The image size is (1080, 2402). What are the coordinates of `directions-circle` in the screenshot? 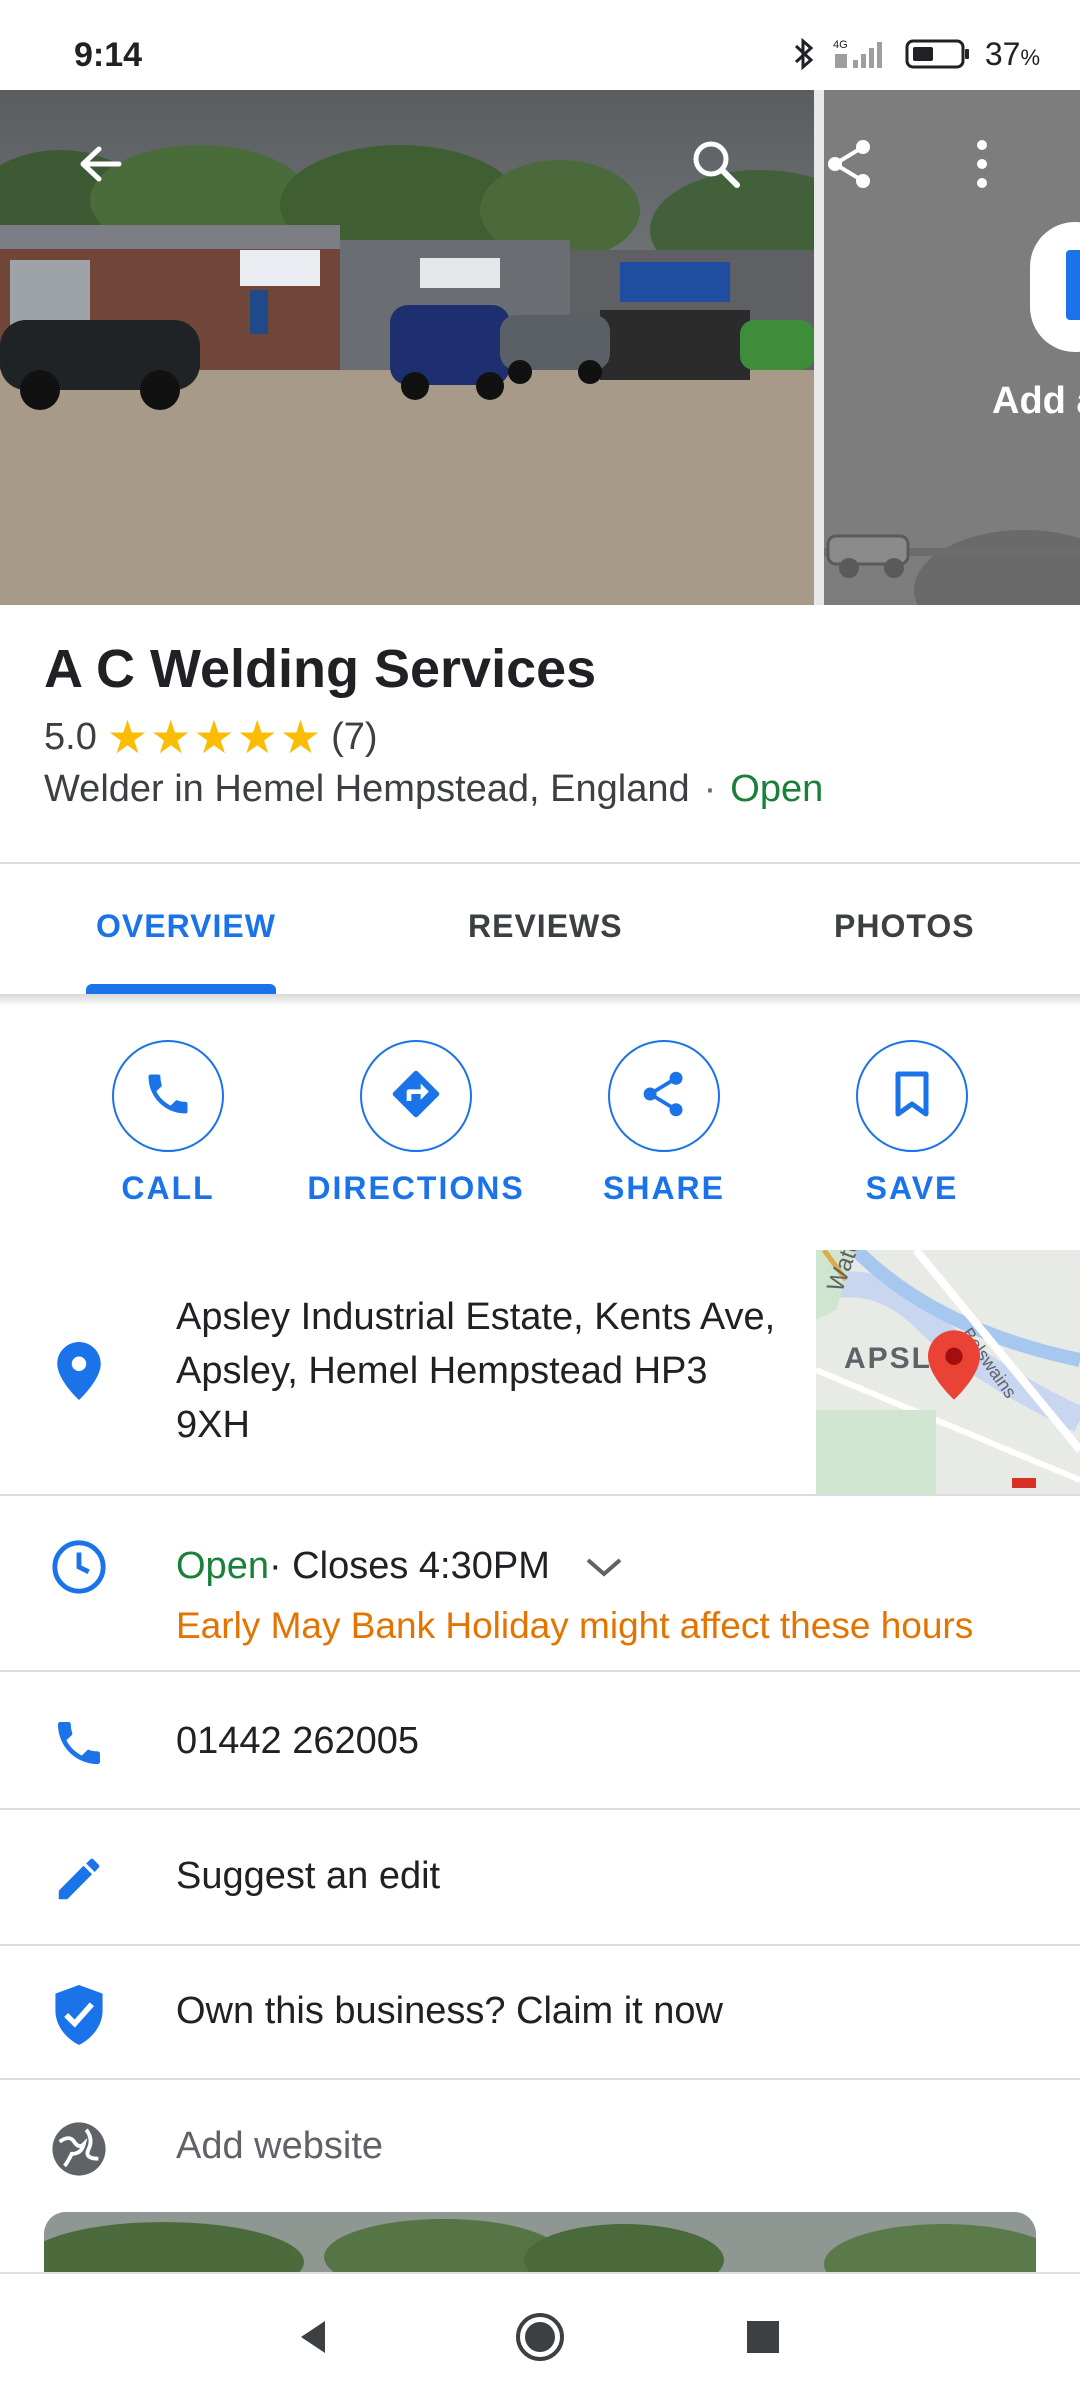 It's located at (416, 1096).